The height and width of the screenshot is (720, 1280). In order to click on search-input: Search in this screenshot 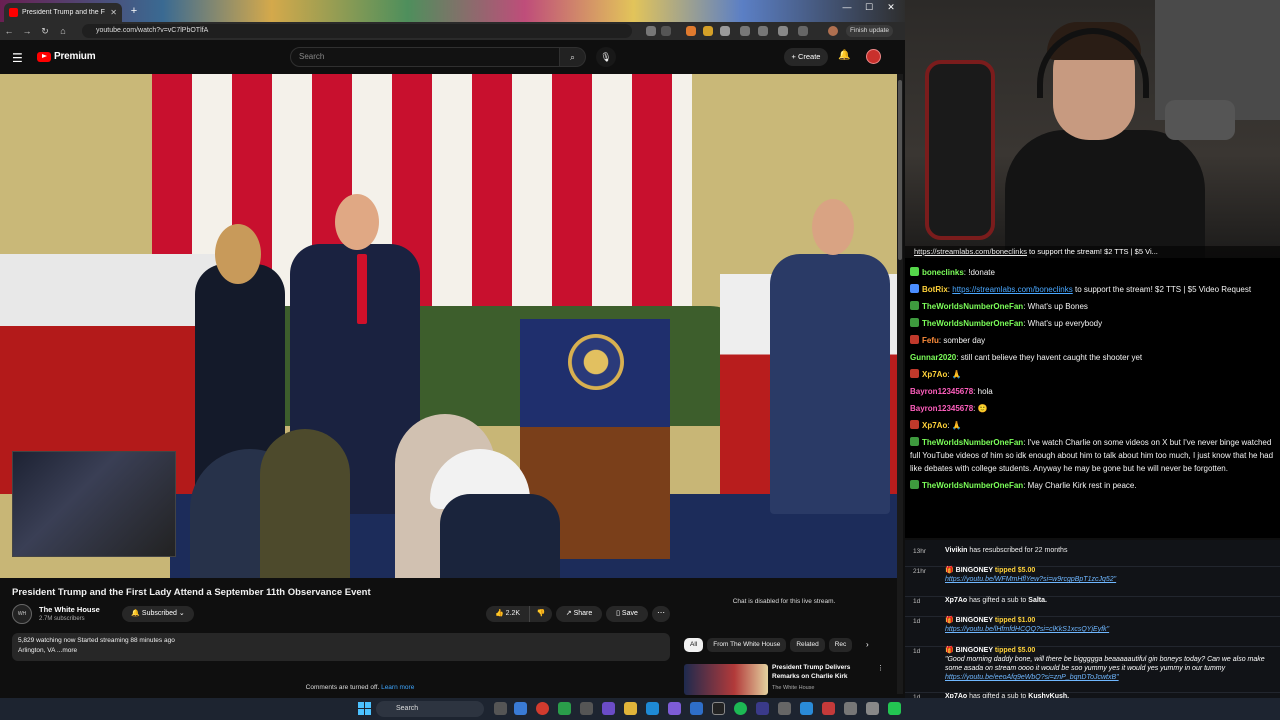, I will do `click(425, 57)`.